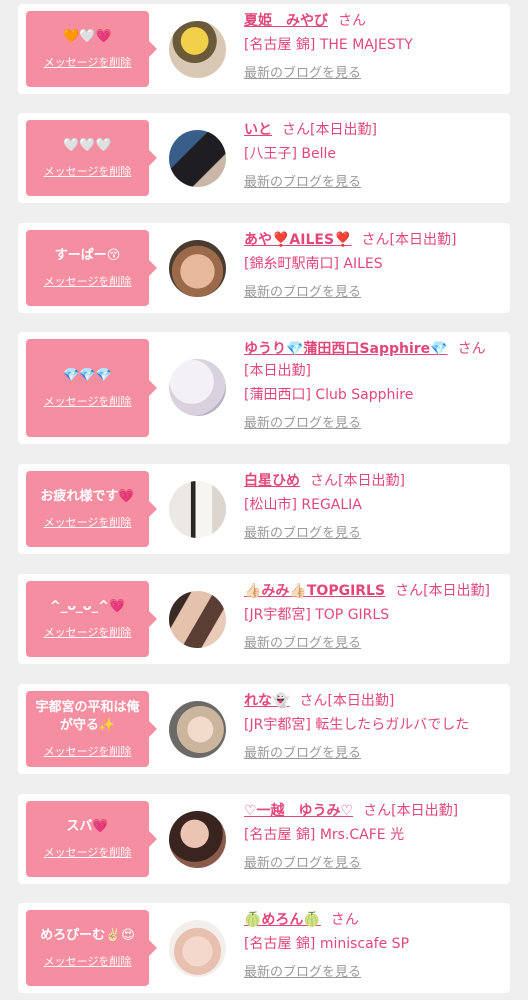  What do you see at coordinates (266, 701) in the screenshot?
I see `cast-name-link: れな👻` at bounding box center [266, 701].